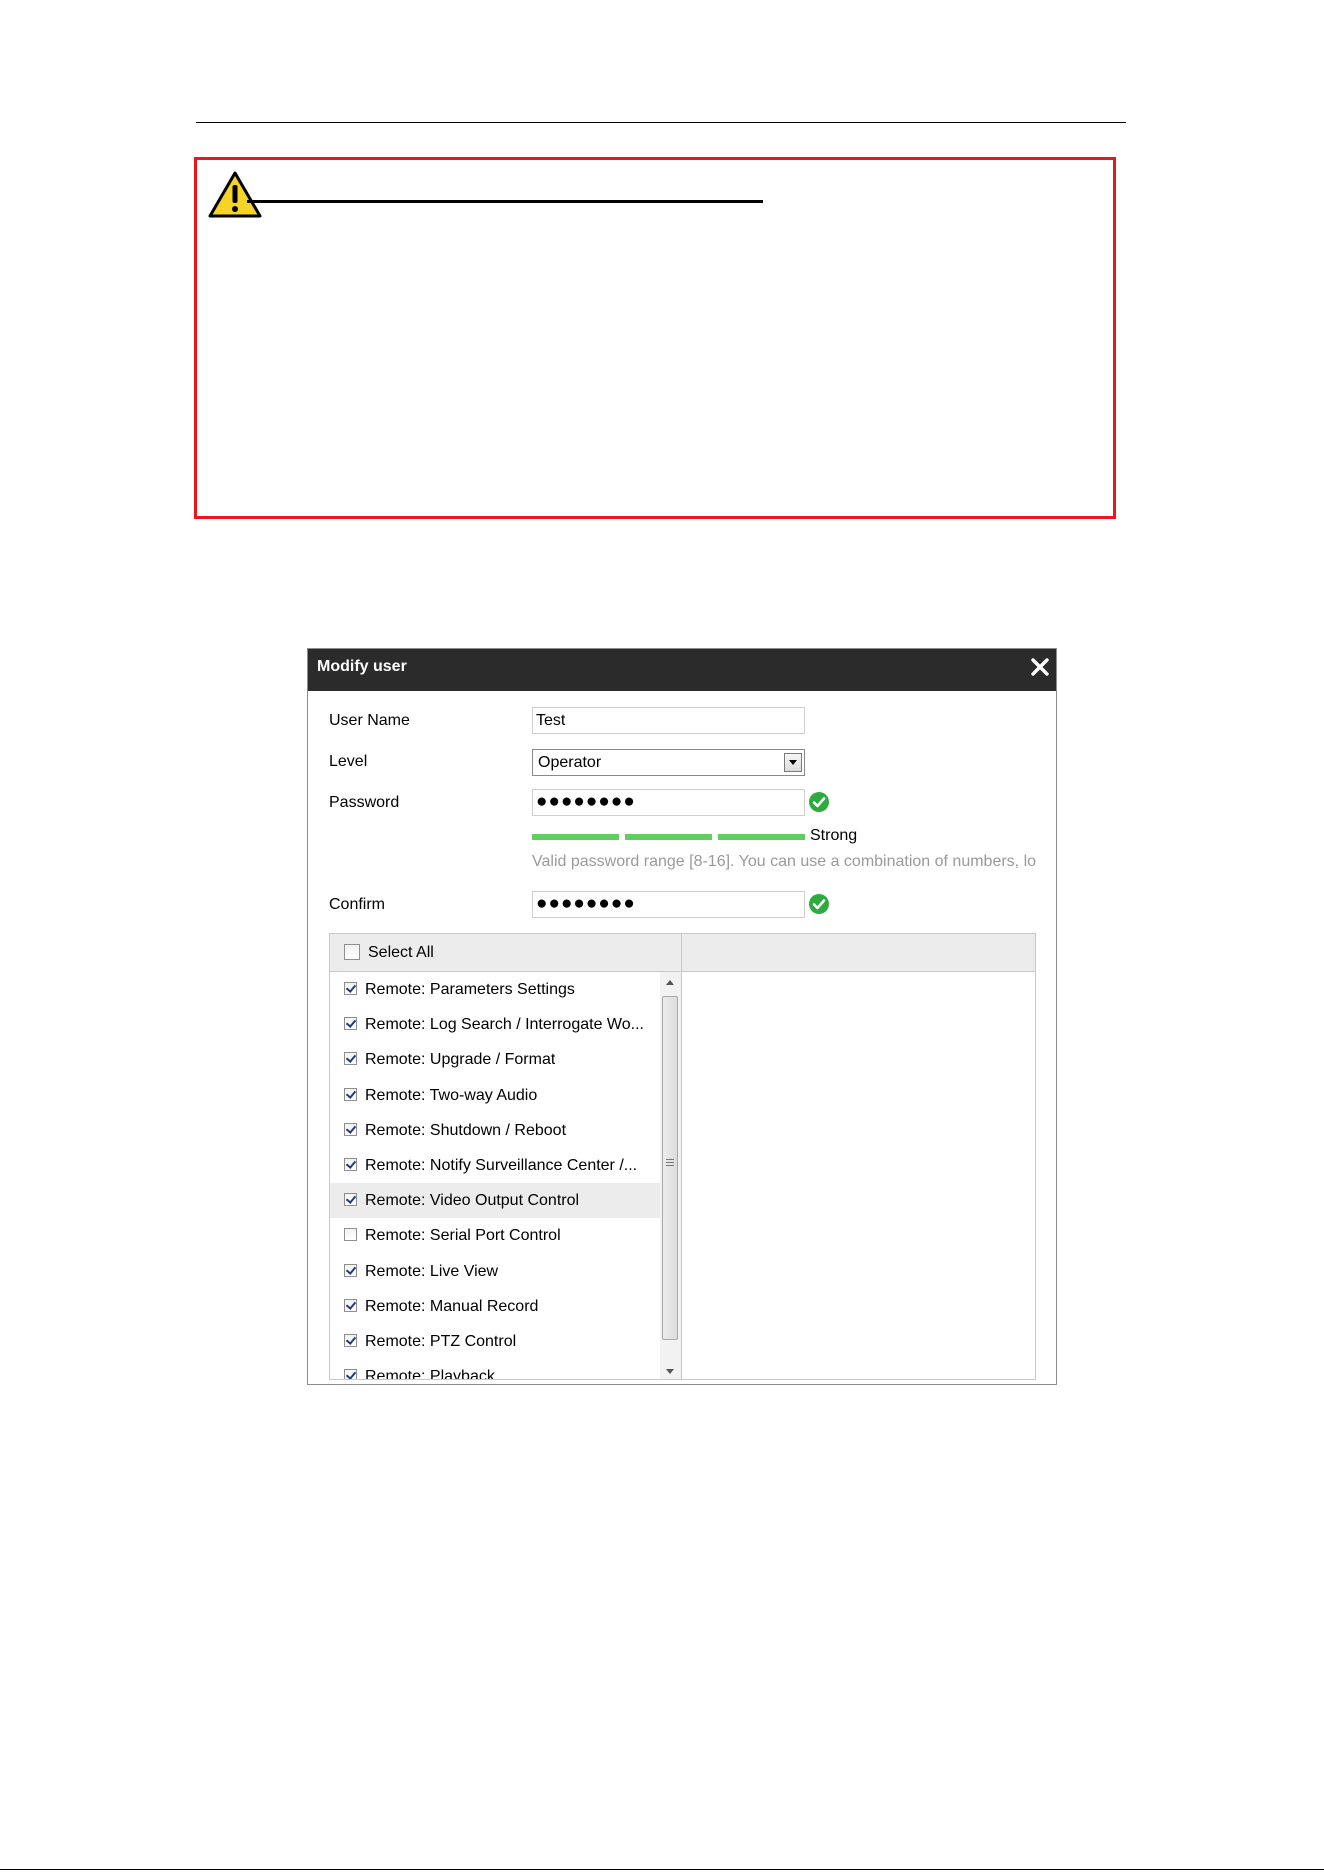 The image size is (1324, 1872). I want to click on permission-item: Remote: Live View, so click(495, 1271).